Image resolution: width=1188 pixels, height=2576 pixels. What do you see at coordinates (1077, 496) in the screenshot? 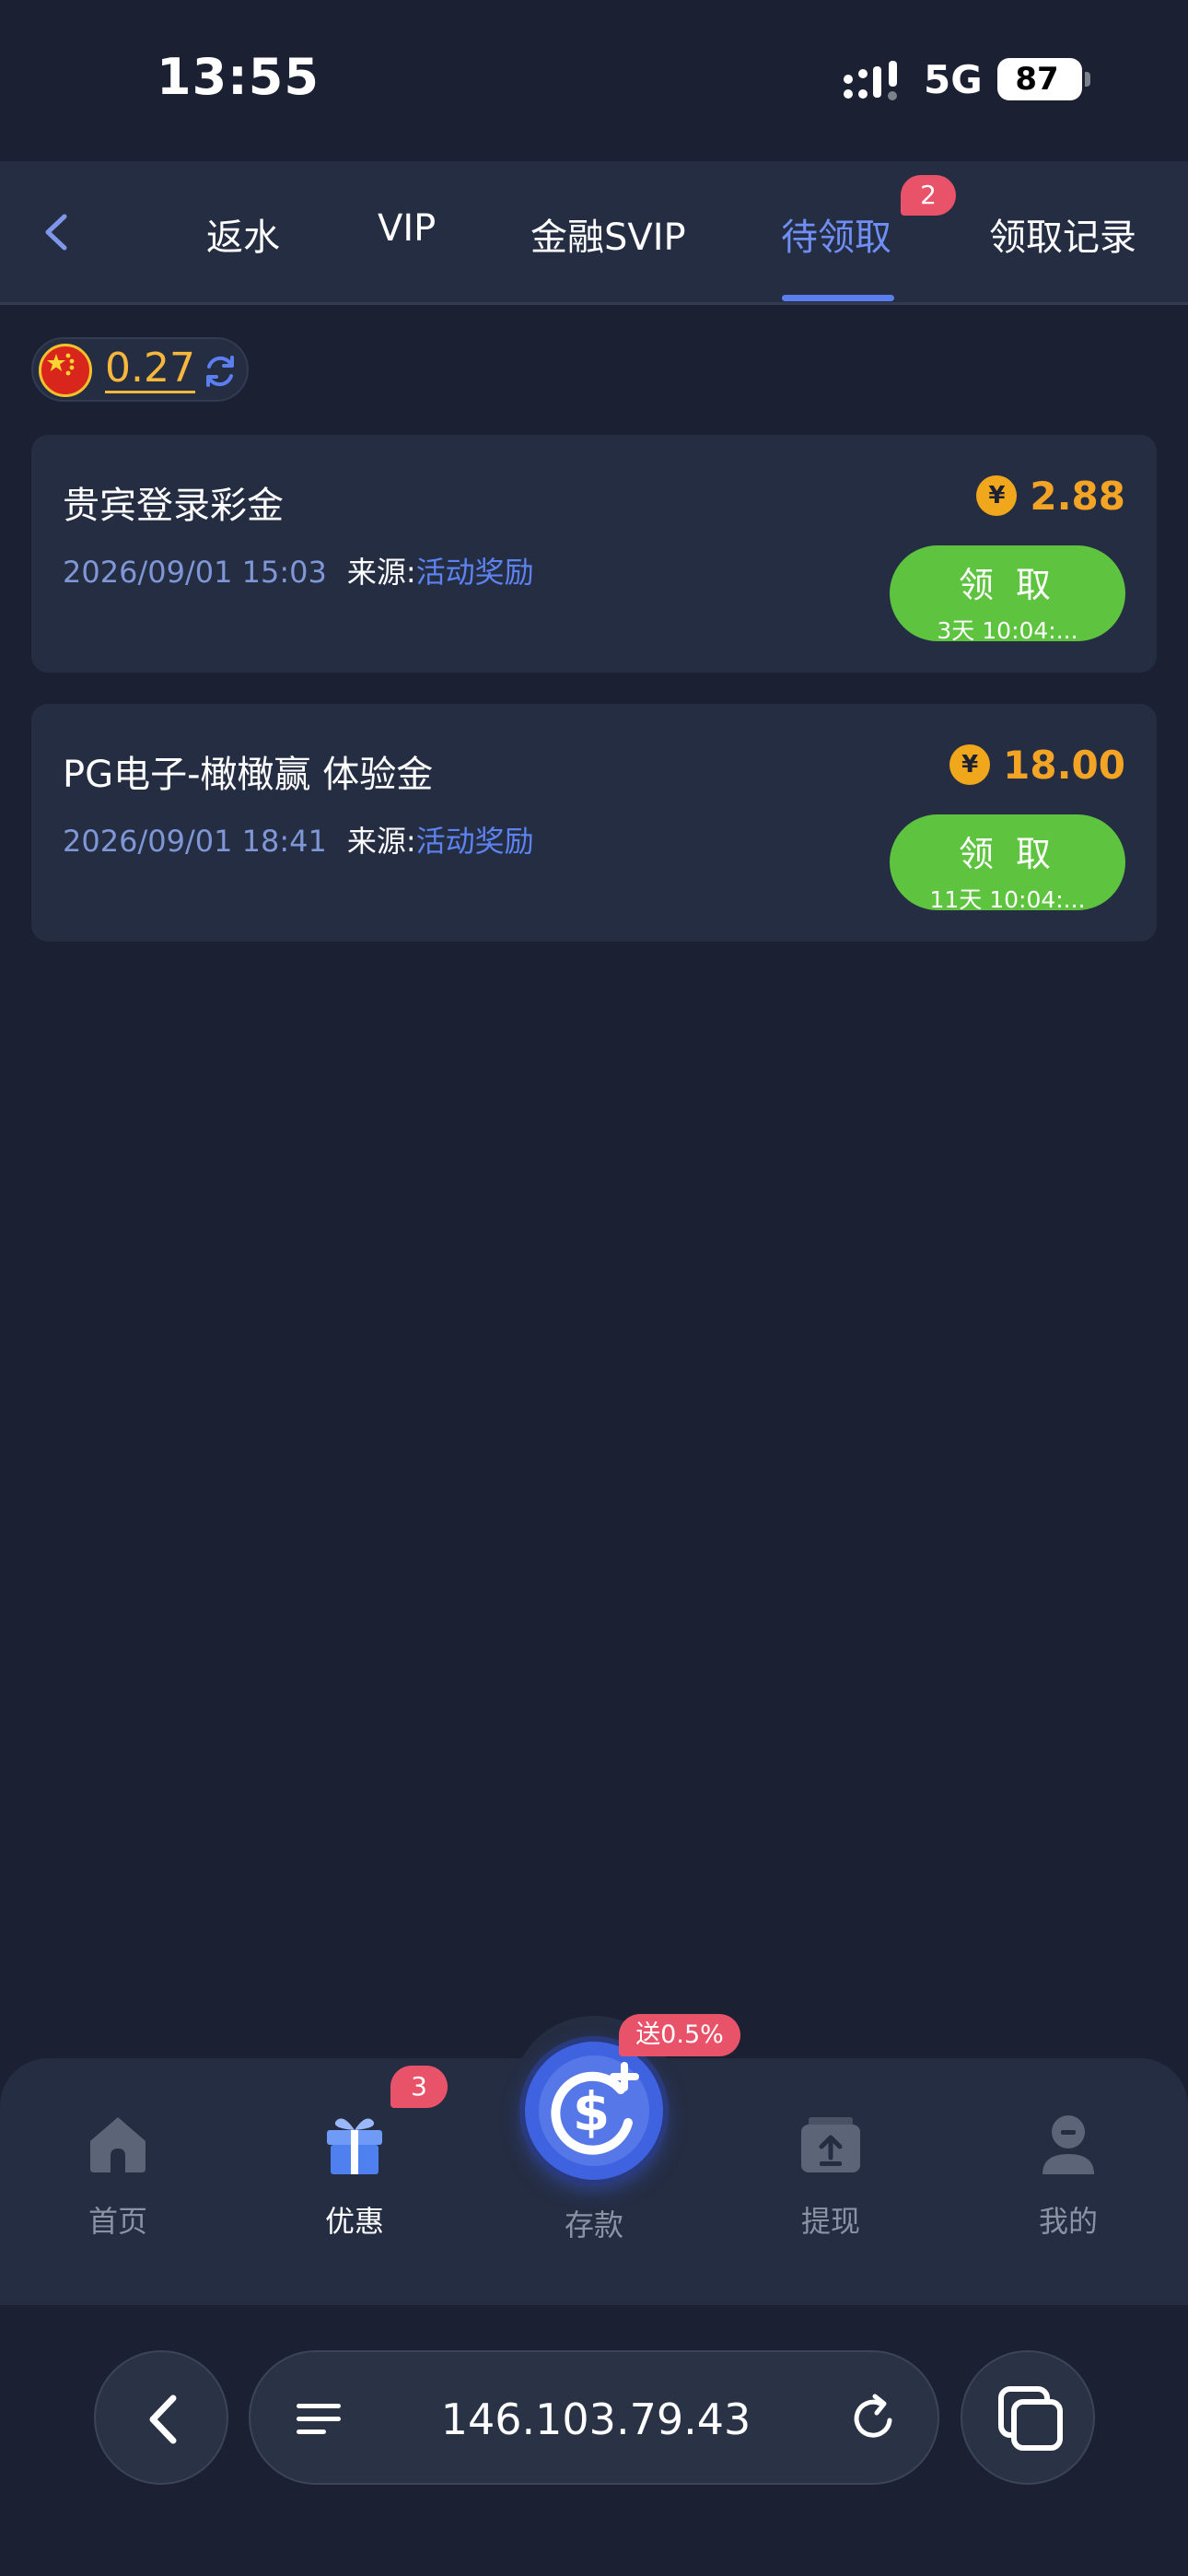
I see `reward-amount-value: 2.88` at bounding box center [1077, 496].